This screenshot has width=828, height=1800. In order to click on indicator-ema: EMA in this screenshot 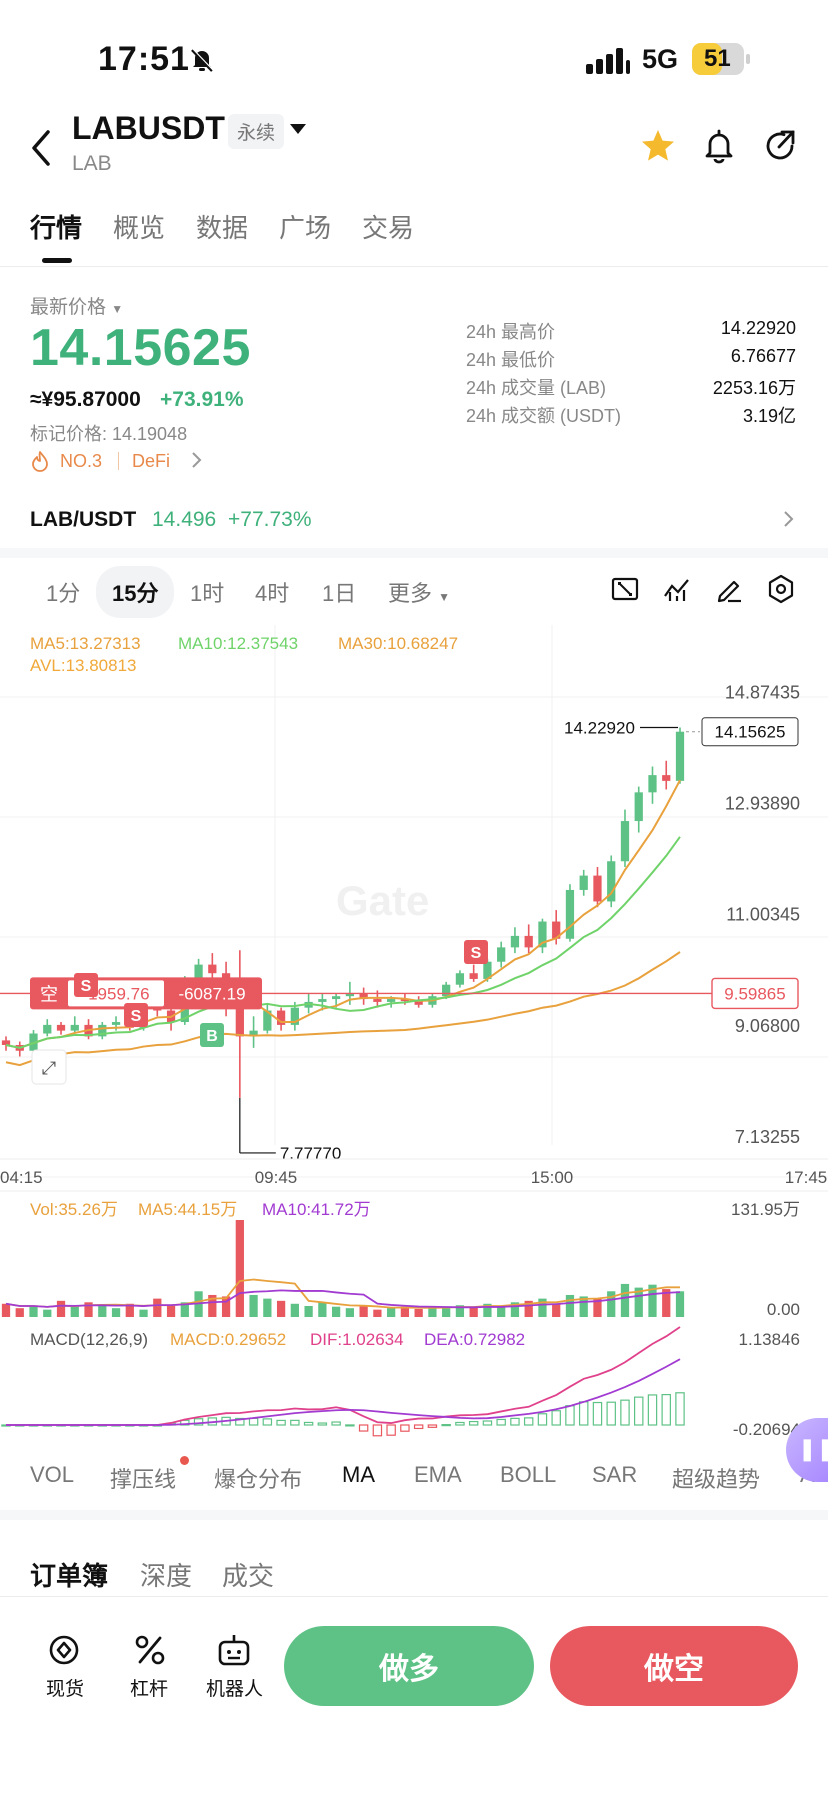, I will do `click(438, 1475)`.